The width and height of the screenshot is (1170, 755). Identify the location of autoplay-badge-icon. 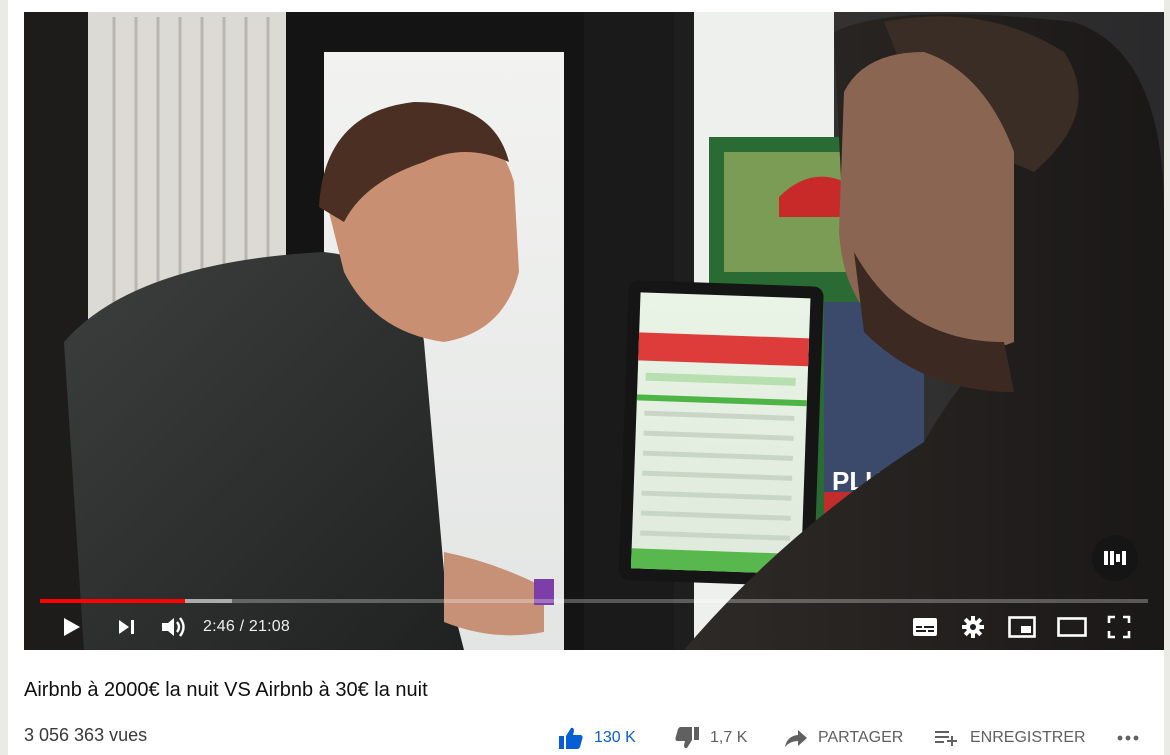
(1115, 558).